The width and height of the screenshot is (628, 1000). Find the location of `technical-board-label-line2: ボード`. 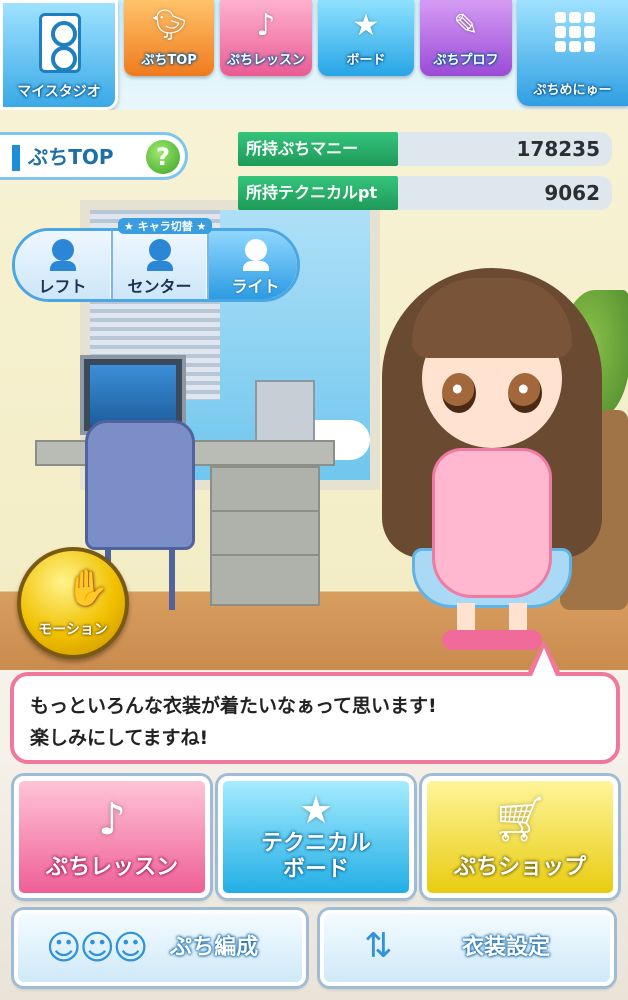

technical-board-label-line2: ボード is located at coordinates (315, 869).